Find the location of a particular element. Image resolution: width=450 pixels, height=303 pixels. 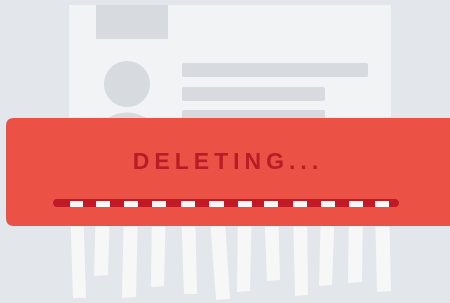

user-avatar-icon is located at coordinates (127, 84).